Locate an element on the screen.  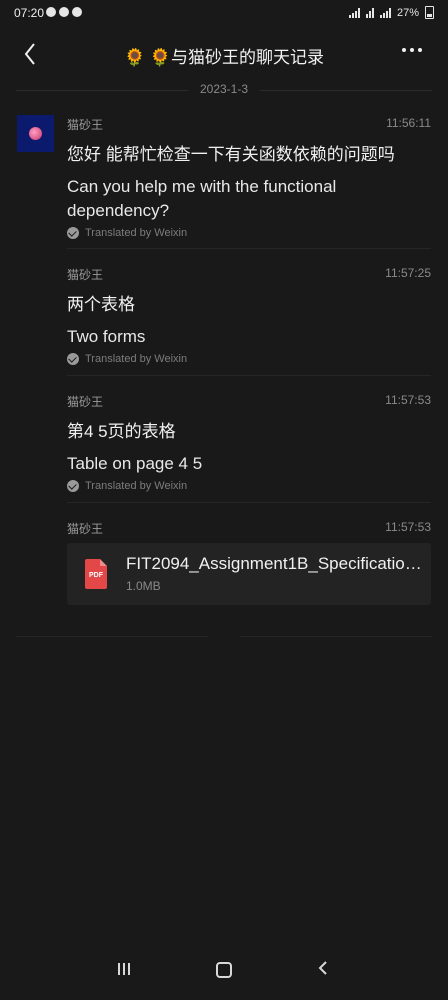
more-button is located at coordinates (412, 50).